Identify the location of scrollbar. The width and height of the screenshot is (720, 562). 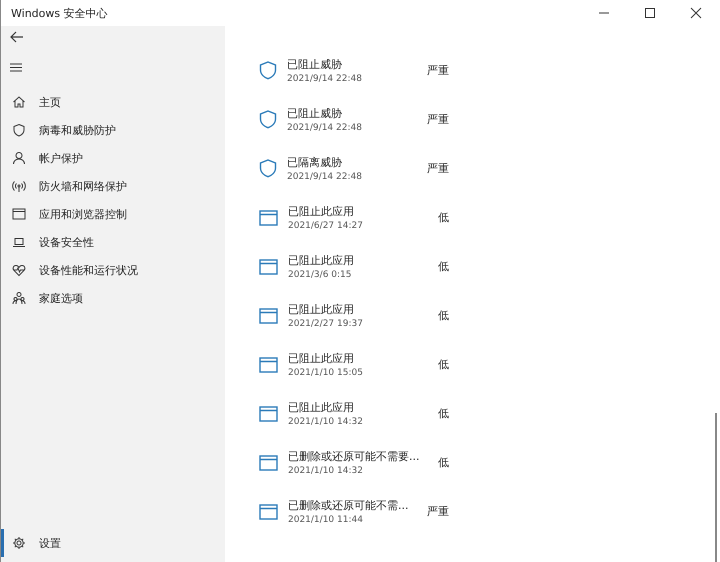
(716, 487).